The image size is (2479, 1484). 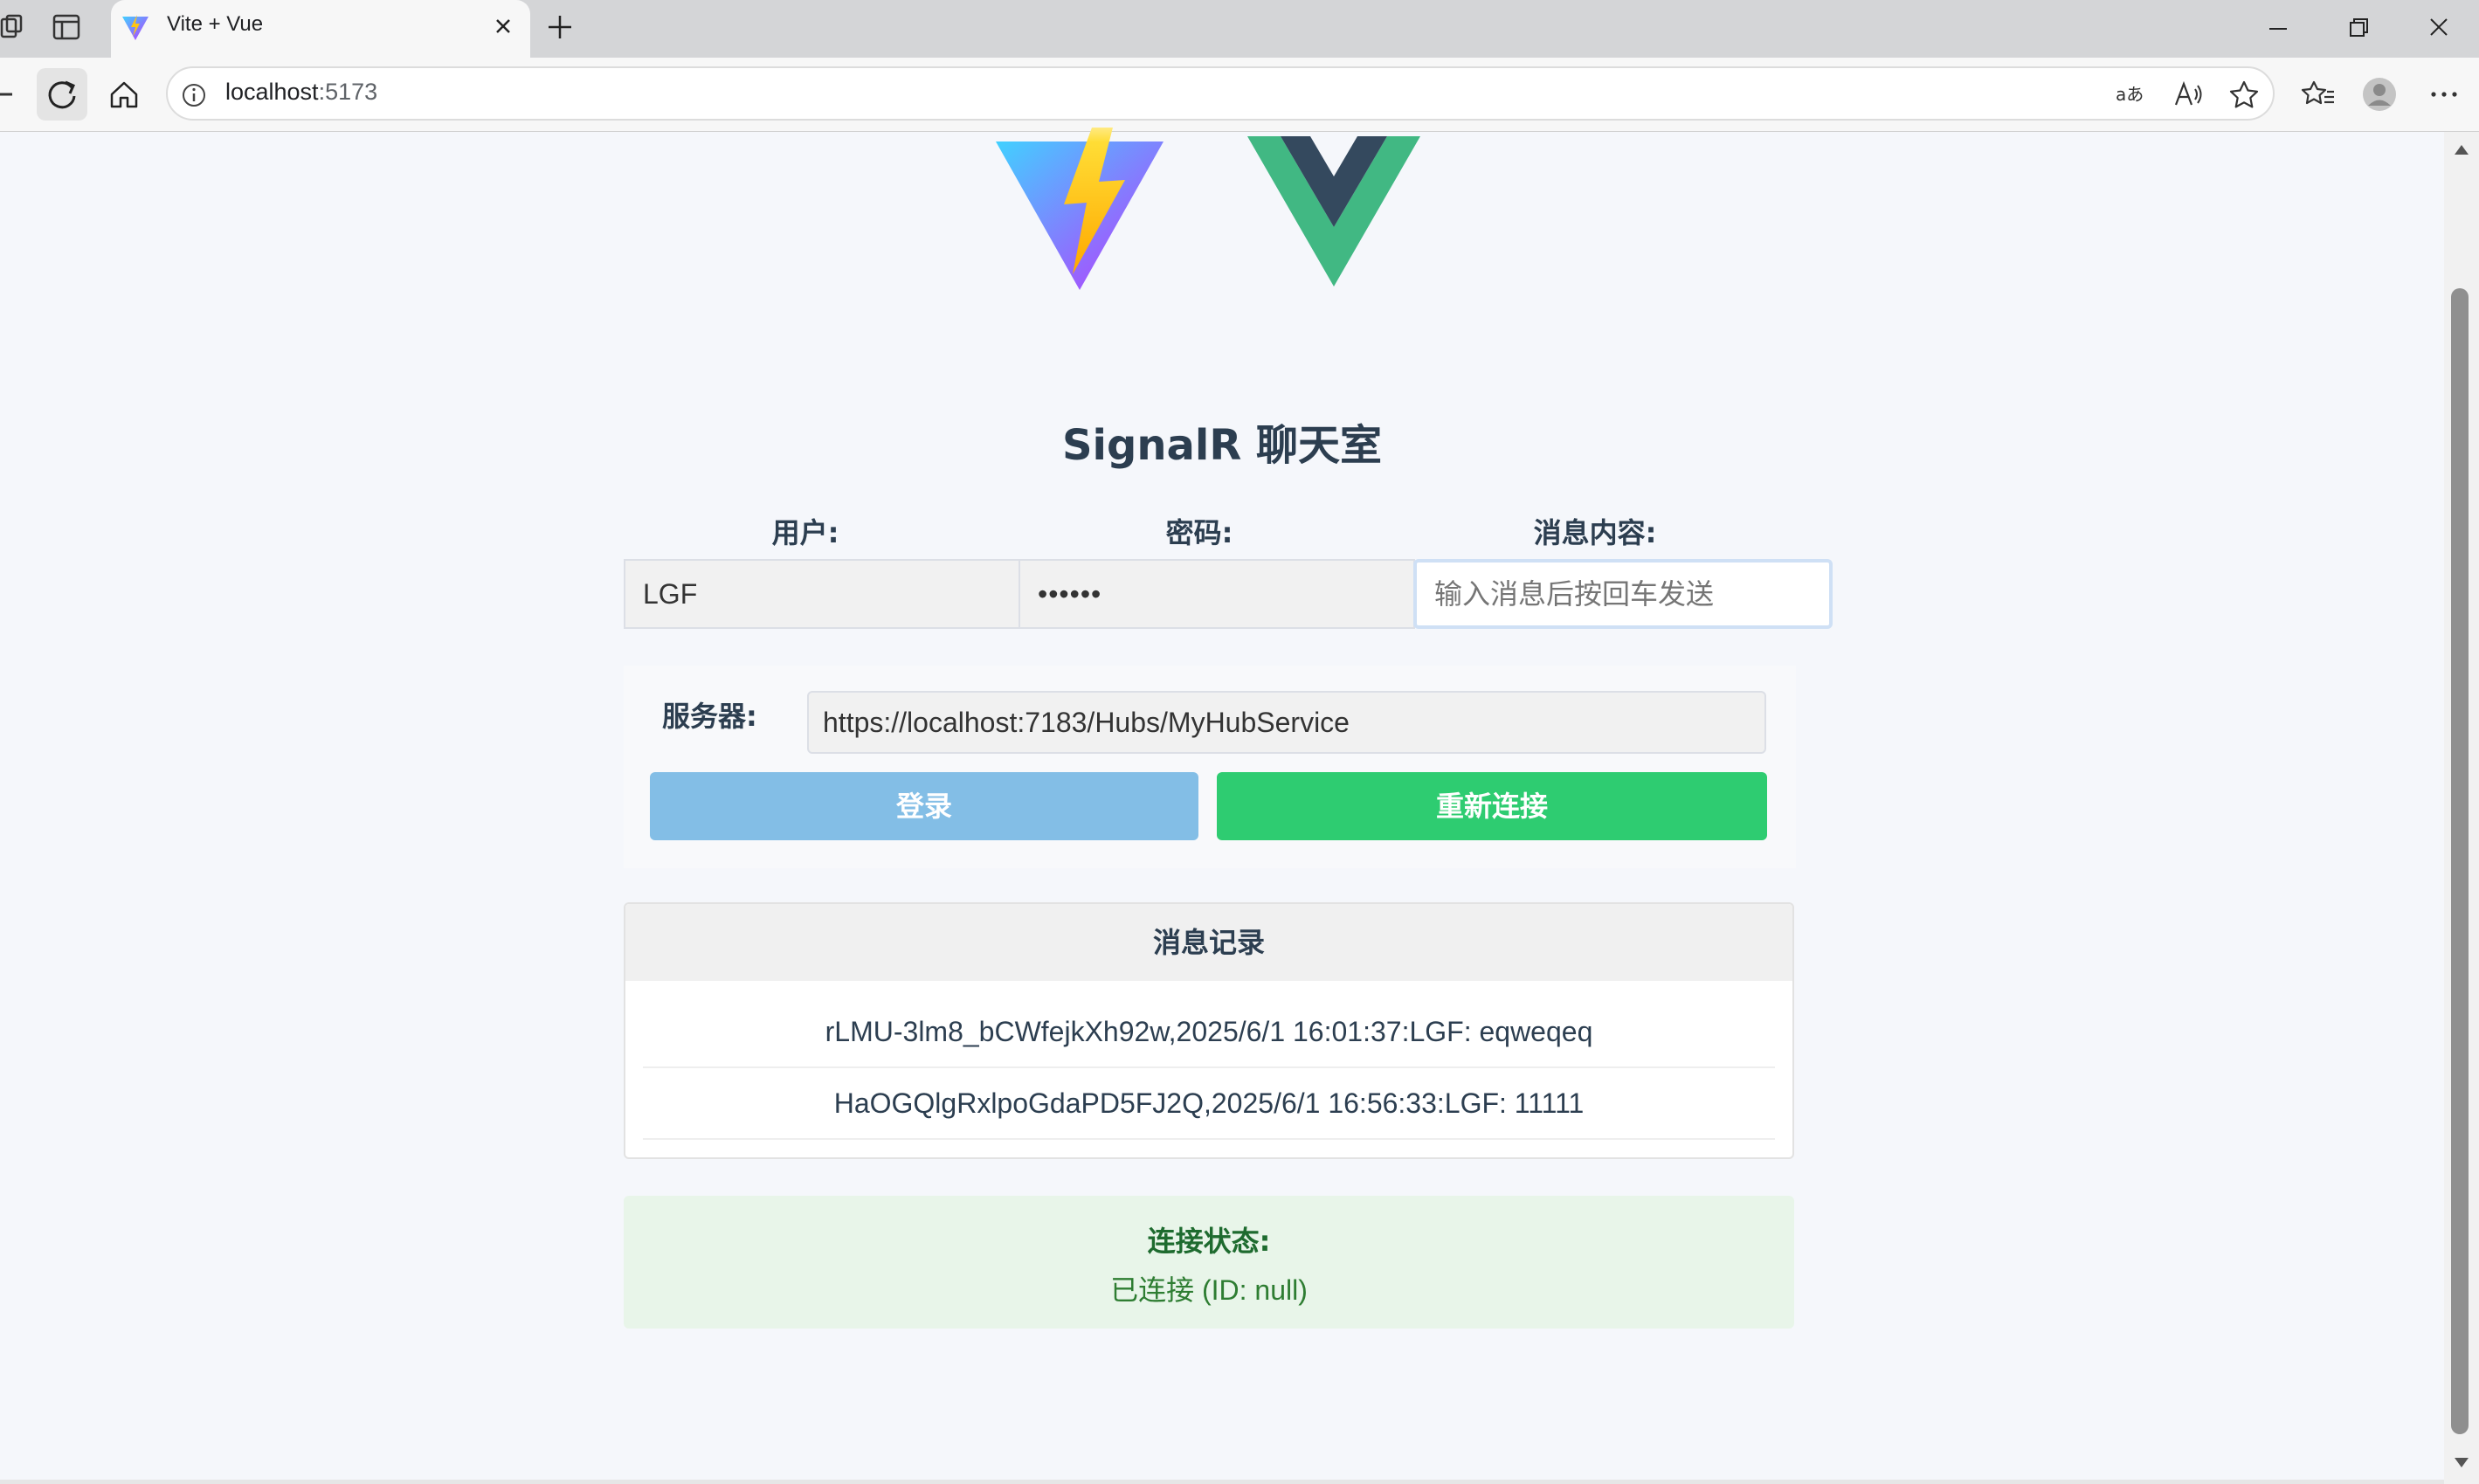 I want to click on login-button: 登录, so click(x=924, y=806).